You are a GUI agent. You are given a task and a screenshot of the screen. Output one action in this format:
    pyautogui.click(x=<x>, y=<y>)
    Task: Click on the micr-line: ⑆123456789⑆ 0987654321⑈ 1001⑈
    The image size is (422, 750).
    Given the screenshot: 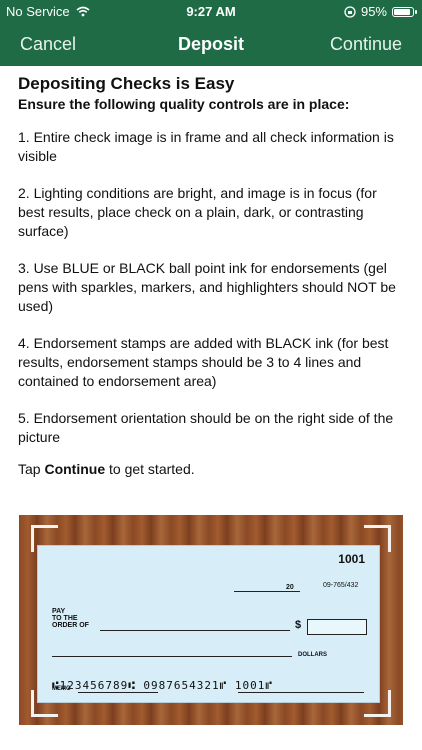 What is the action you would take?
    pyautogui.click(x=162, y=685)
    